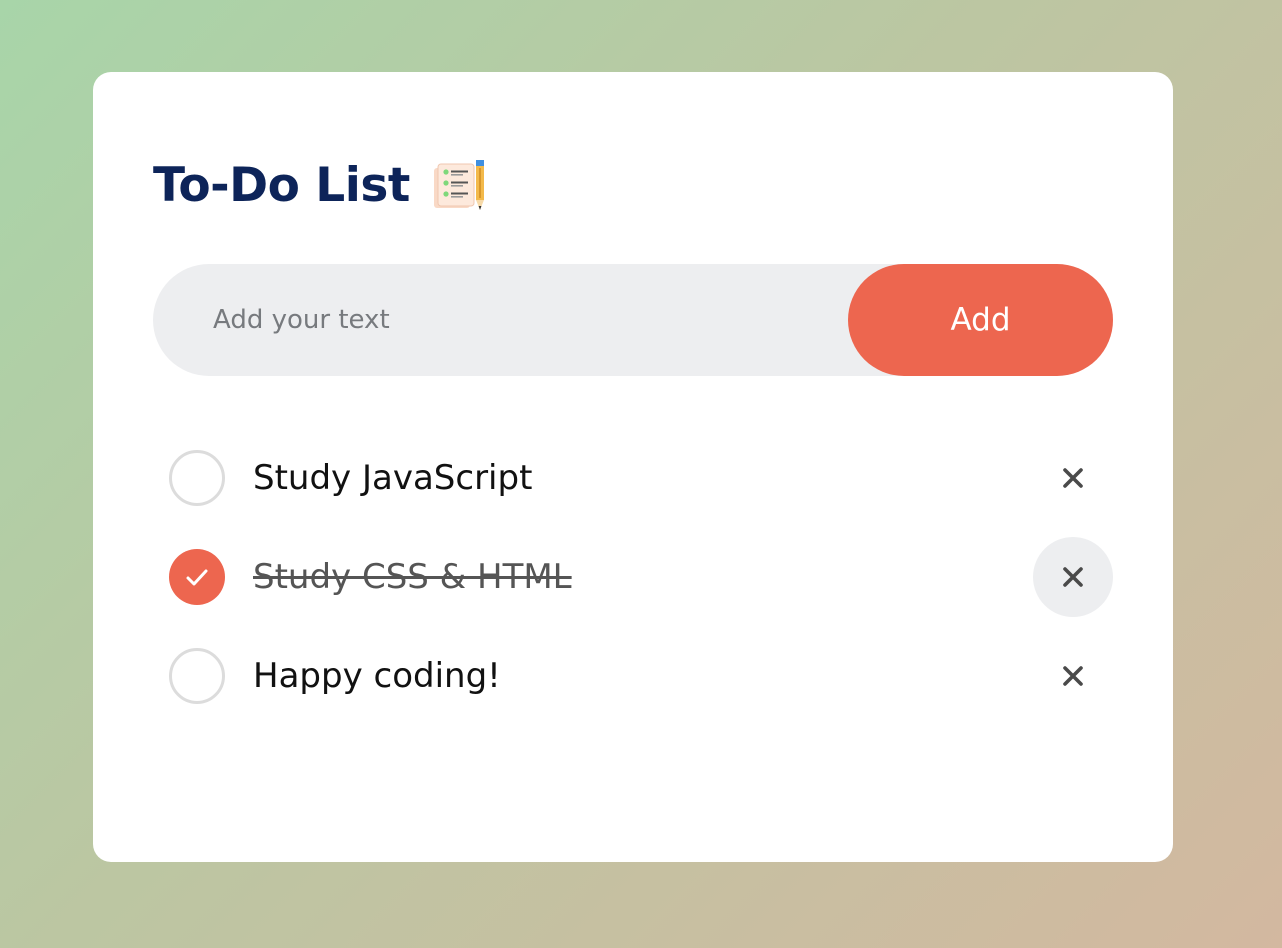 The height and width of the screenshot is (948, 1282). I want to click on task-item: Happy coding!, so click(633, 675).